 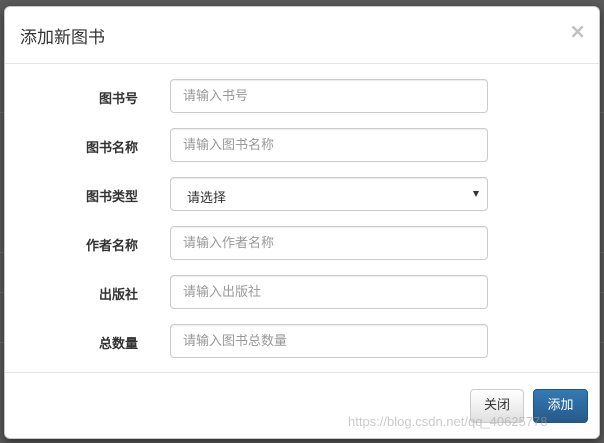 I want to click on form-row-book-name: 图书名称, so click(x=302, y=145).